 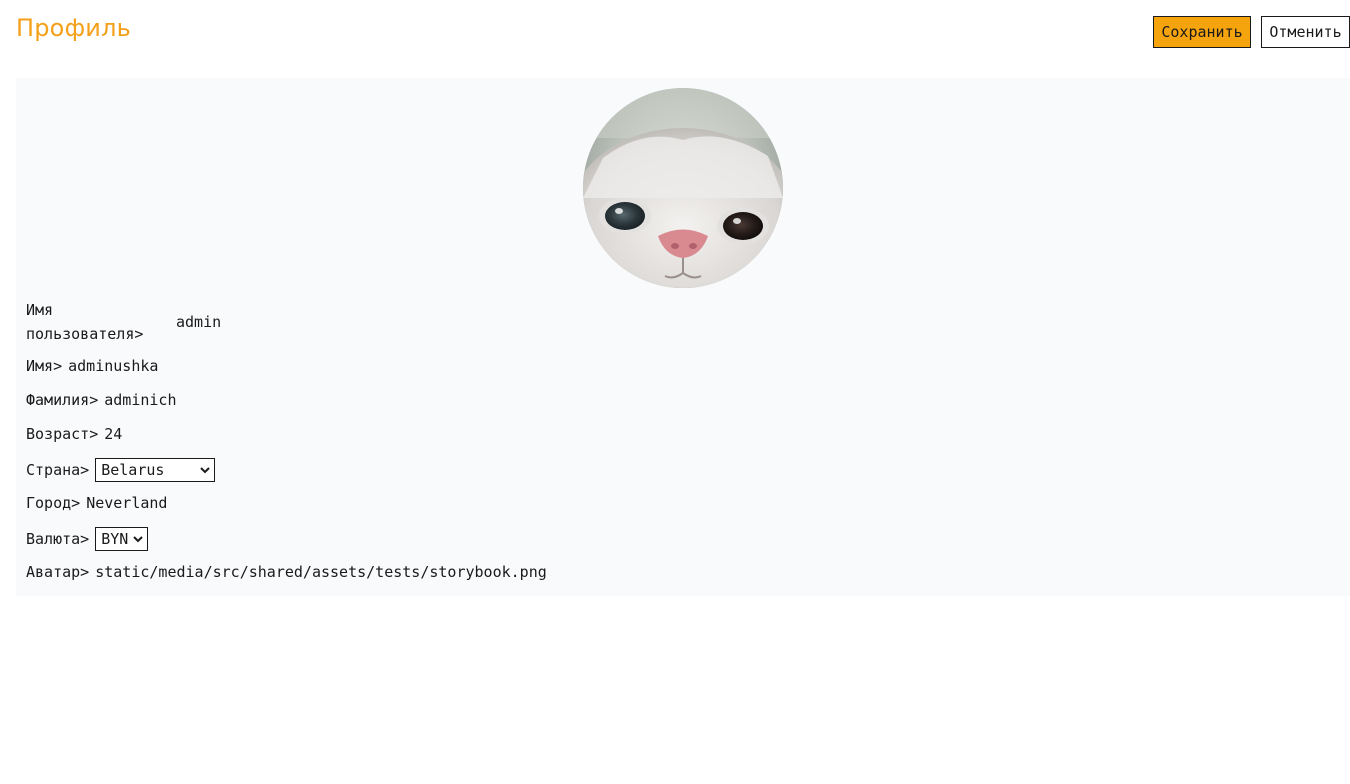 I want to click on last-name-label: Фамилия>, so click(x=62, y=400).